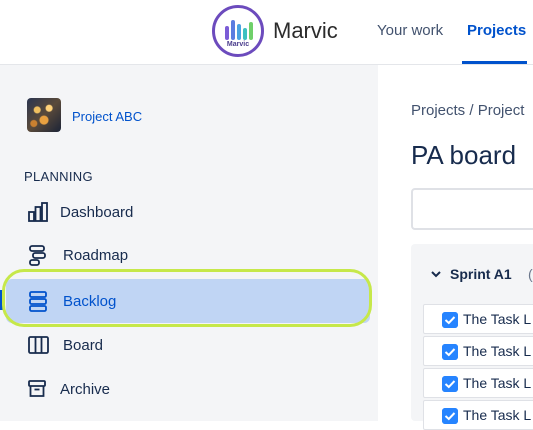  I want to click on sidebar-item-dashboard: Dashboard, so click(189, 213).